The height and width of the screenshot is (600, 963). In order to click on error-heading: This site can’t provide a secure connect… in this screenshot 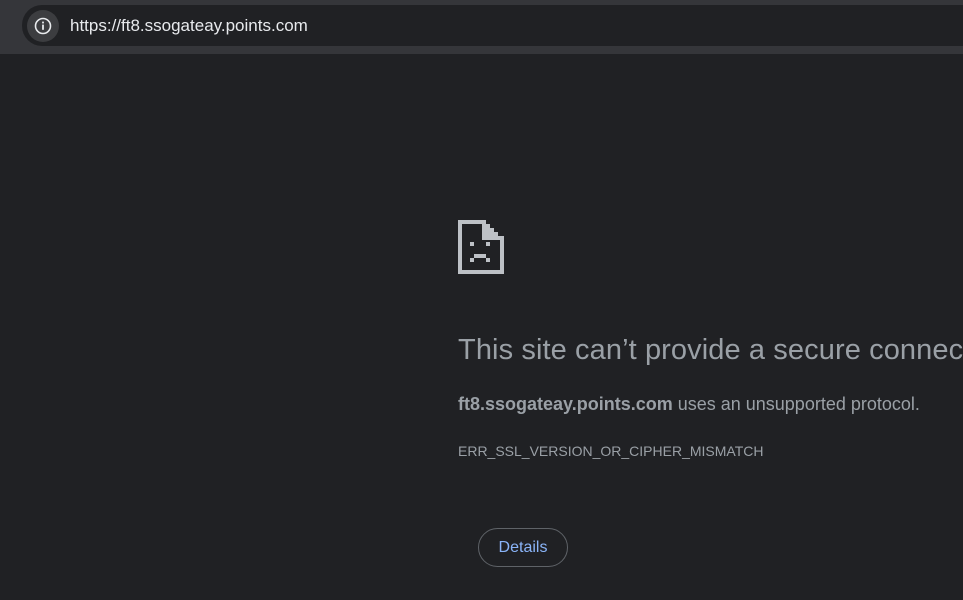, I will do `click(710, 350)`.